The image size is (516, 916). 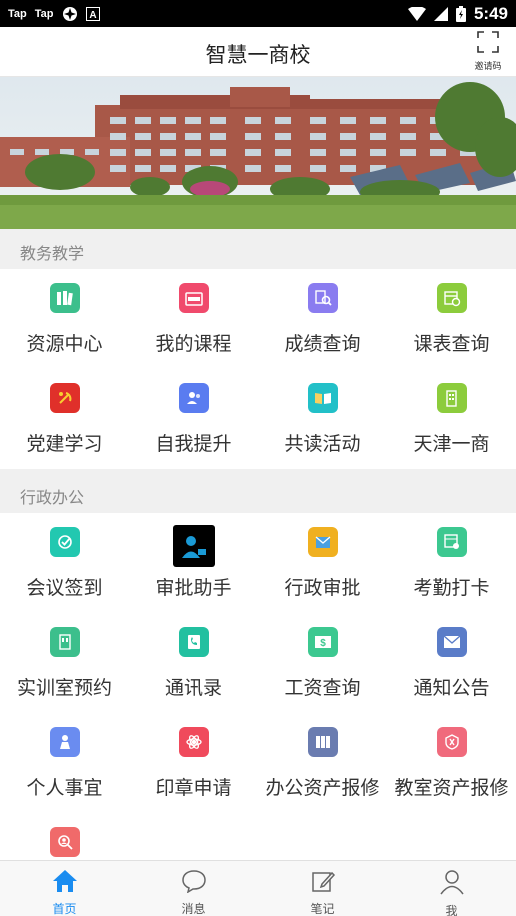 I want to click on section-header-admin: 行政办公, so click(x=258, y=493).